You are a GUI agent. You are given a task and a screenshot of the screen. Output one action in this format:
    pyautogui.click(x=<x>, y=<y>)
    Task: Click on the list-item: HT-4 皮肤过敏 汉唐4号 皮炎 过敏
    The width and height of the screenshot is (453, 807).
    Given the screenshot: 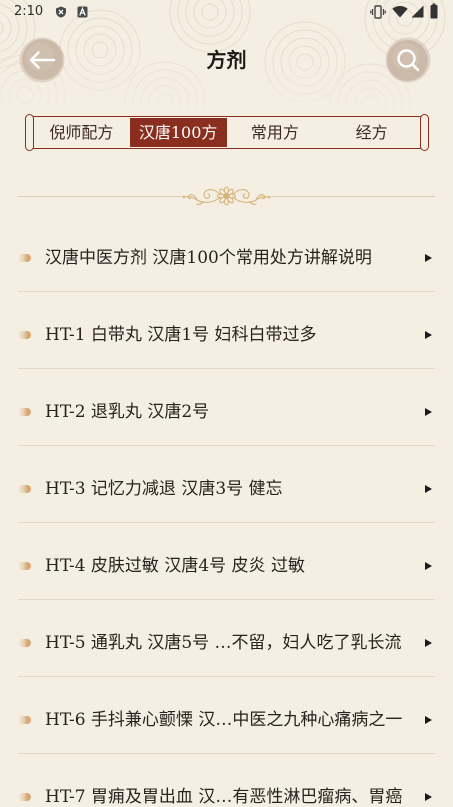 What is the action you would take?
    pyautogui.click(x=226, y=561)
    